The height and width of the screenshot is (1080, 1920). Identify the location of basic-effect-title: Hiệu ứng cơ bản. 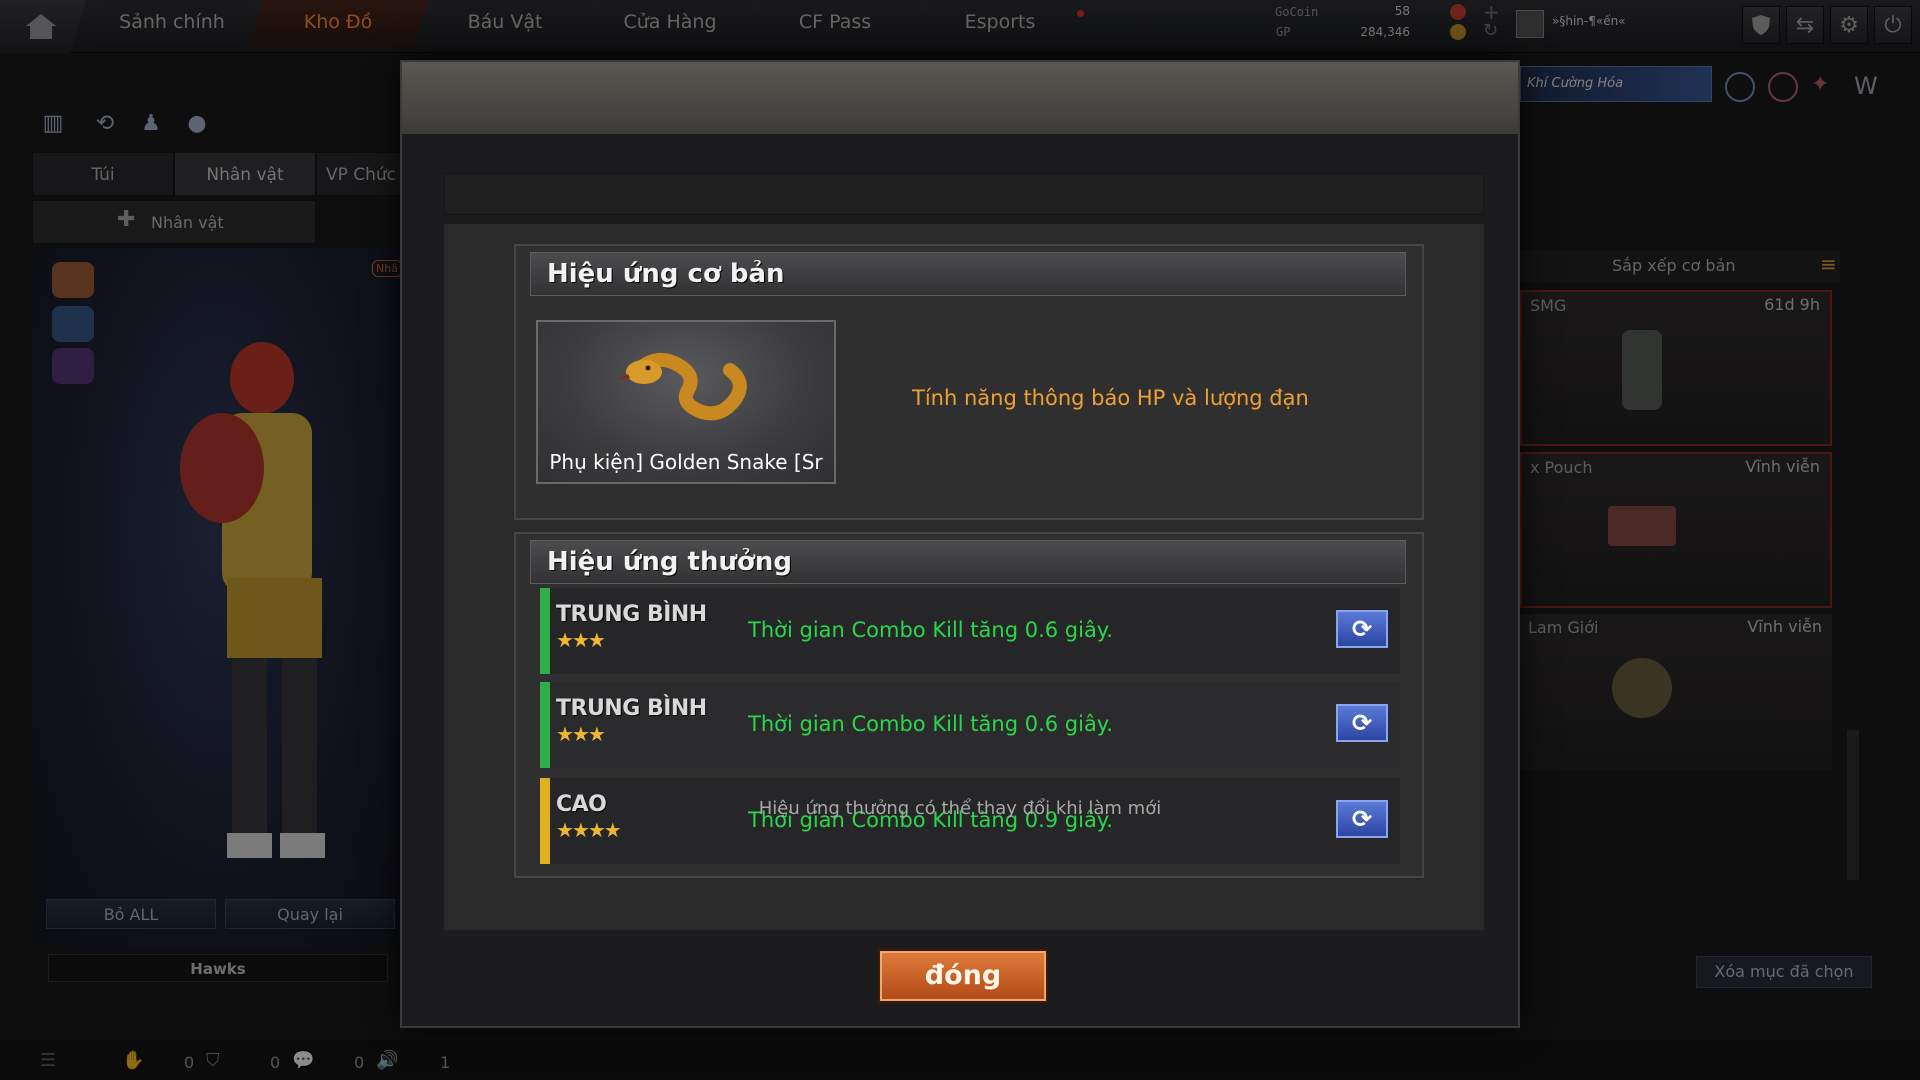
(968, 274).